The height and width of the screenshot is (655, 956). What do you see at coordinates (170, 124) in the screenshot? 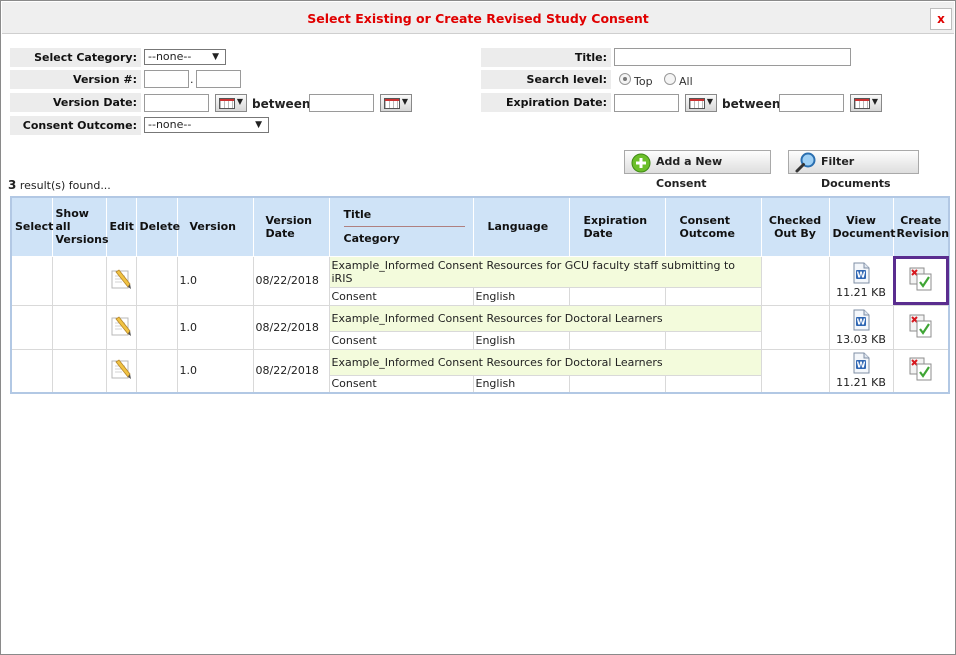
I see `consent-outcome-select-value: --none--` at bounding box center [170, 124].